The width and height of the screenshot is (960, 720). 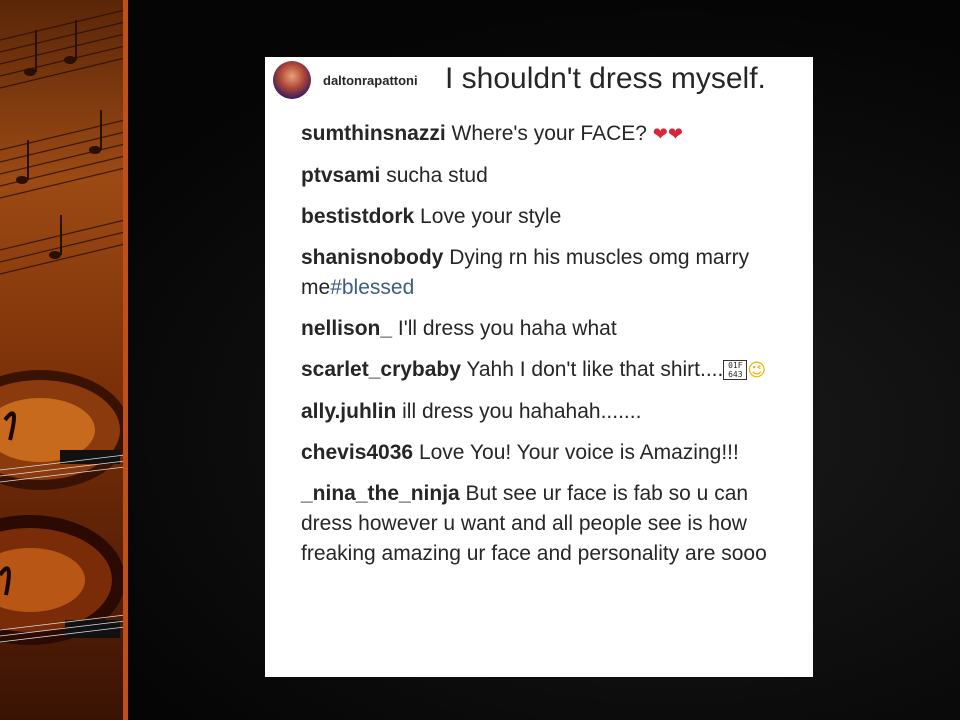 What do you see at coordinates (488, 216) in the screenshot?
I see `comment-text: Love your style` at bounding box center [488, 216].